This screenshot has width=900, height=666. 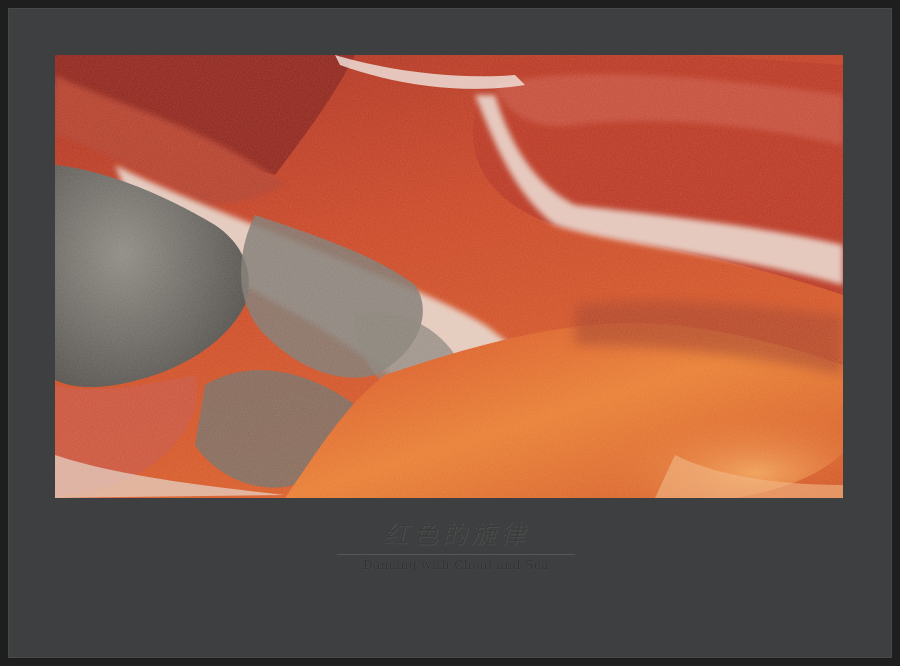 I want to click on caption-block: 红色的旋律 Dancing with Cloud and Sea, so click(x=456, y=546).